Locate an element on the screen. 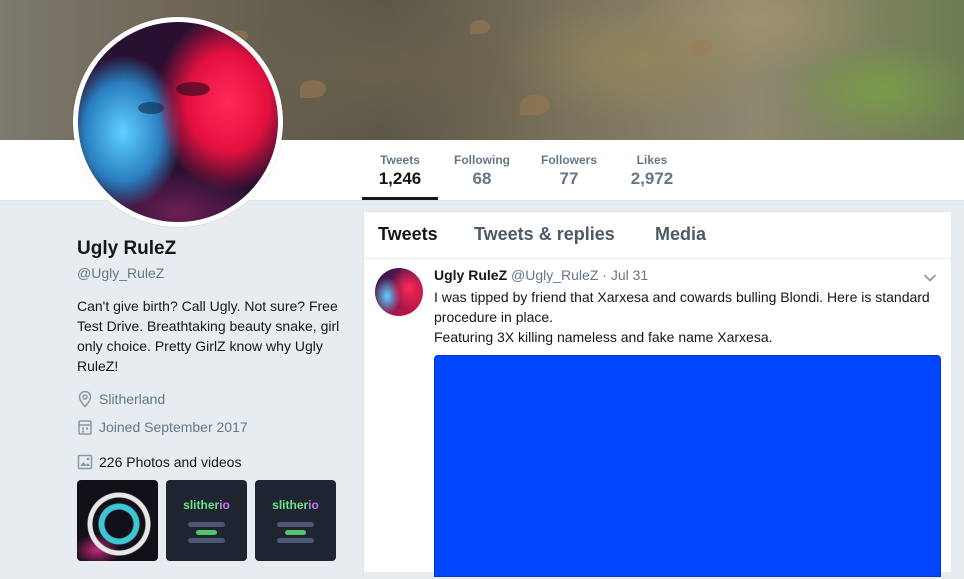  tab-media: Media is located at coordinates (680, 234).